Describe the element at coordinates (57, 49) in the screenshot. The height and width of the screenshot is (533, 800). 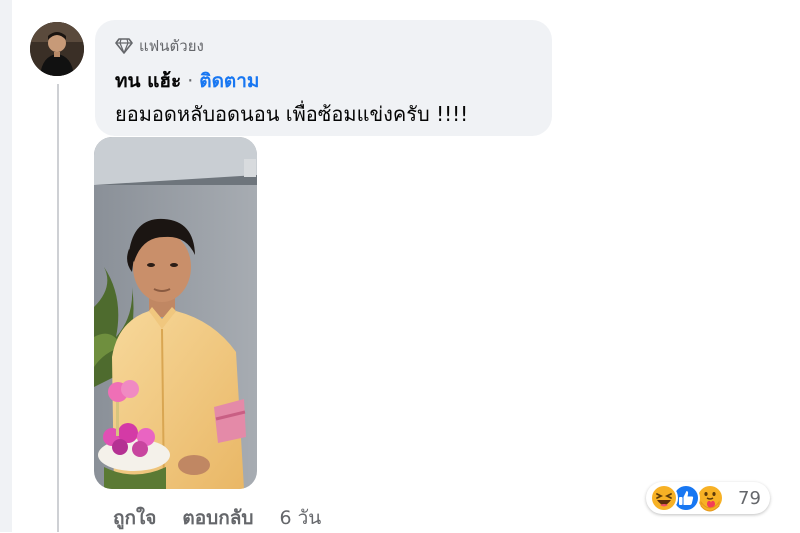
I see `avatar` at that location.